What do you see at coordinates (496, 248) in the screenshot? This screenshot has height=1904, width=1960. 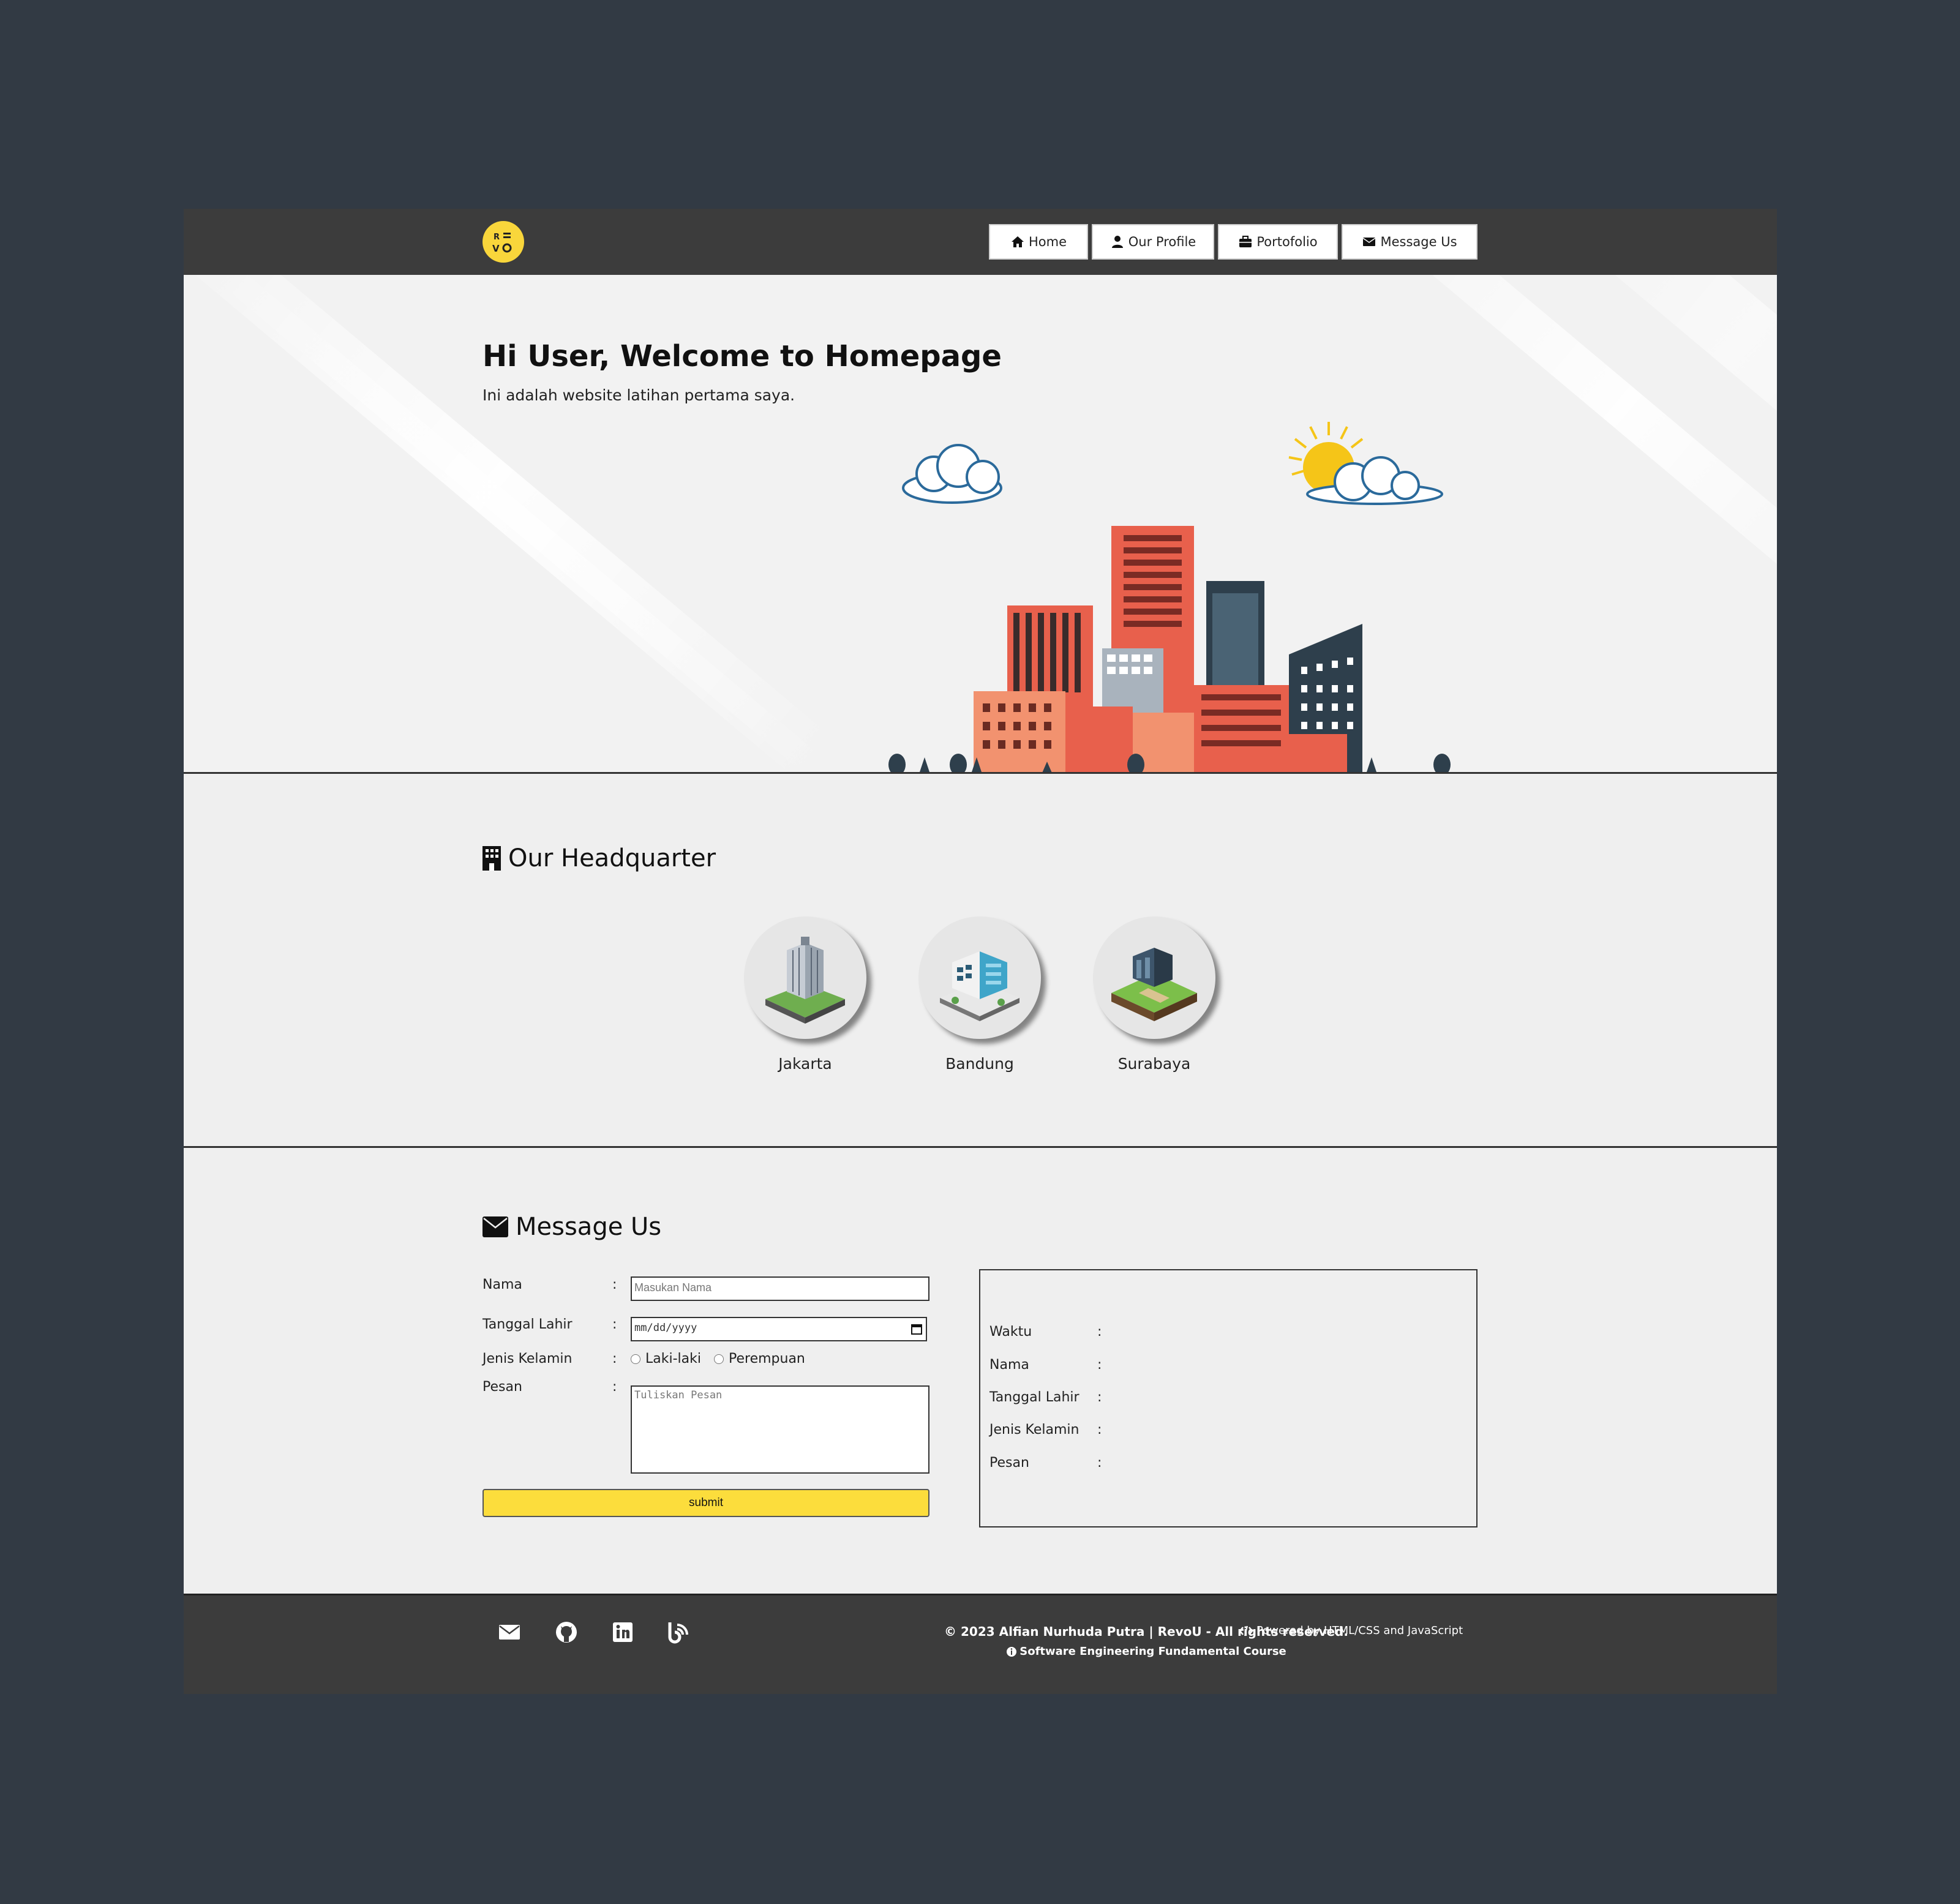 I see `svg-text: V` at bounding box center [496, 248].